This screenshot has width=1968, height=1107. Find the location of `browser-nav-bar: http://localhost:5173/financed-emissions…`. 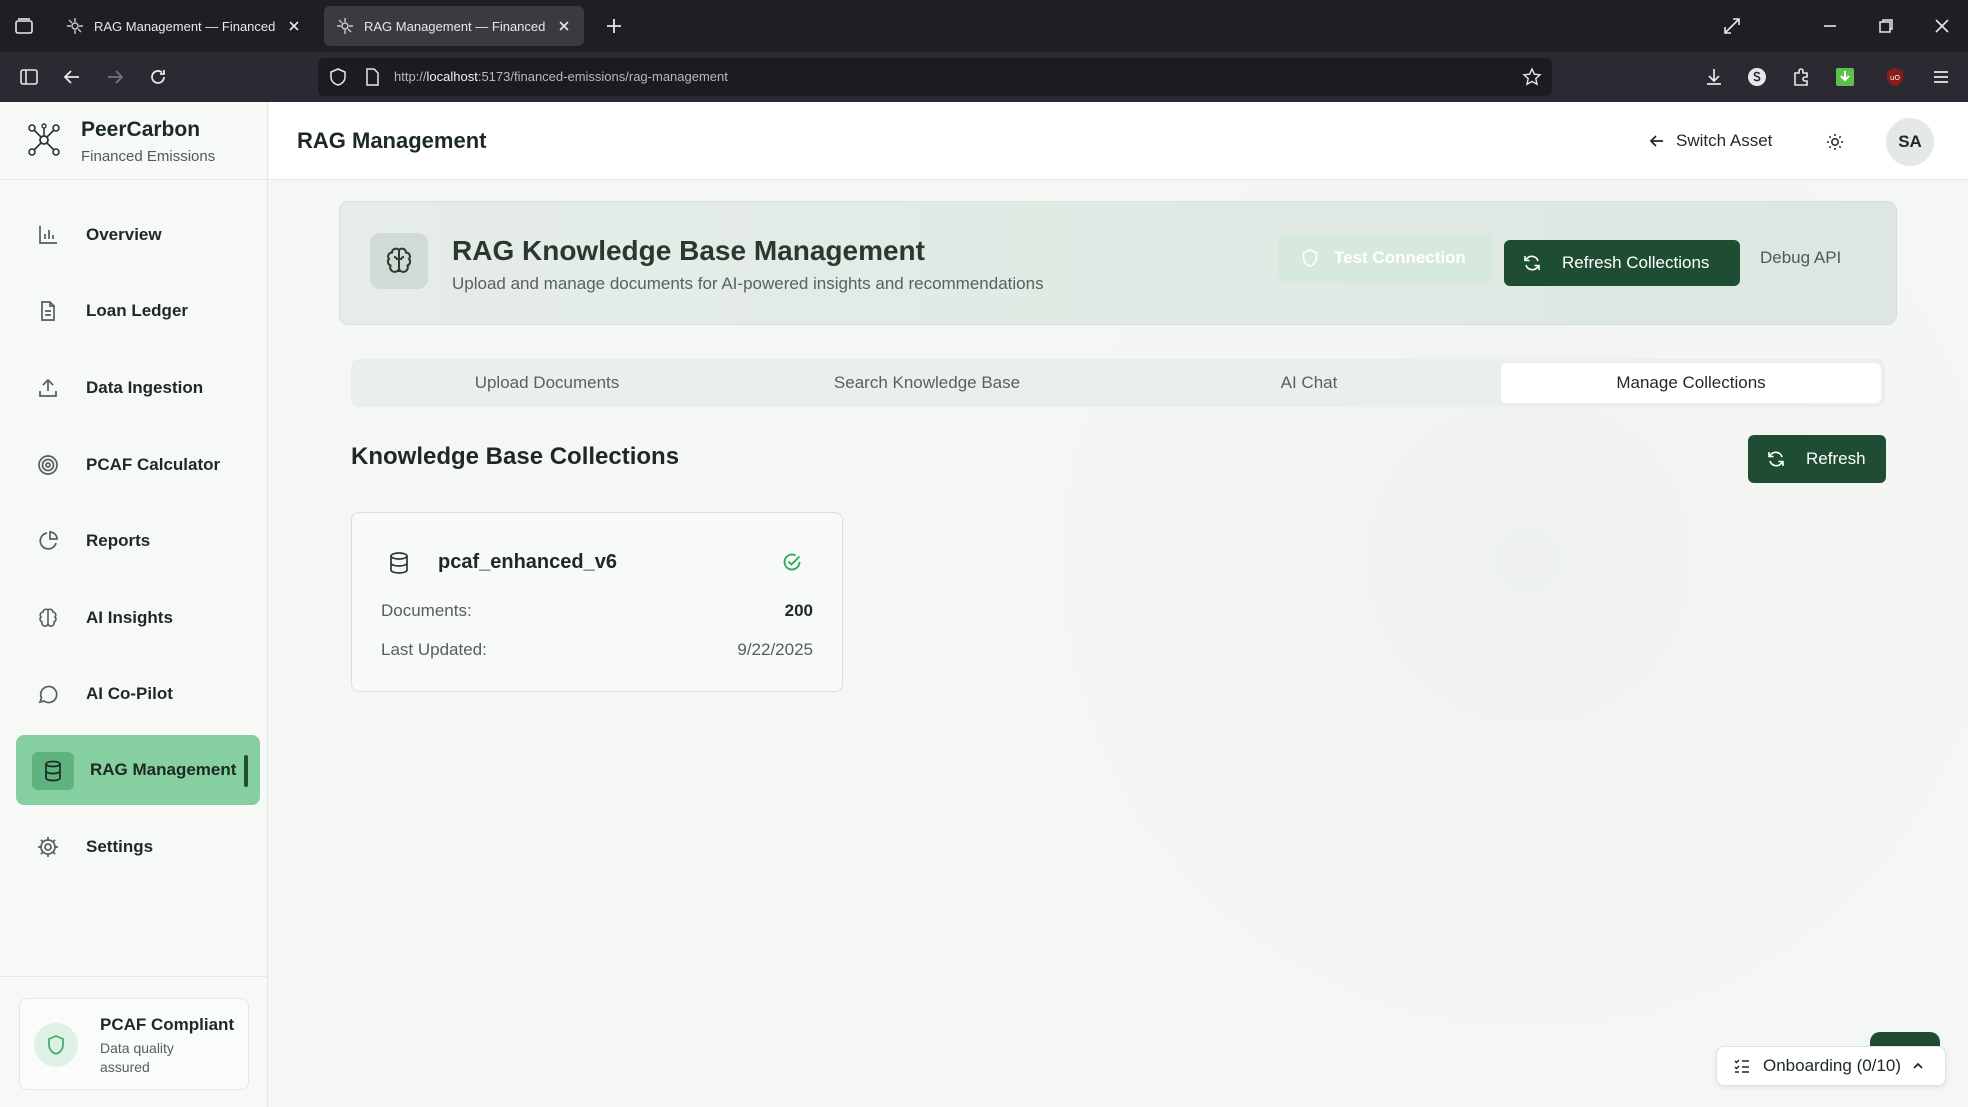

browser-nav-bar: http://localhost:5173/financed-emissions… is located at coordinates (984, 77).